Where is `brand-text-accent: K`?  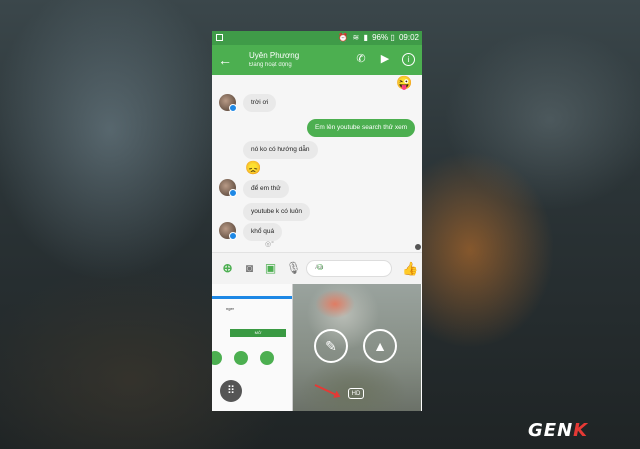 brand-text-accent: K is located at coordinates (581, 430).